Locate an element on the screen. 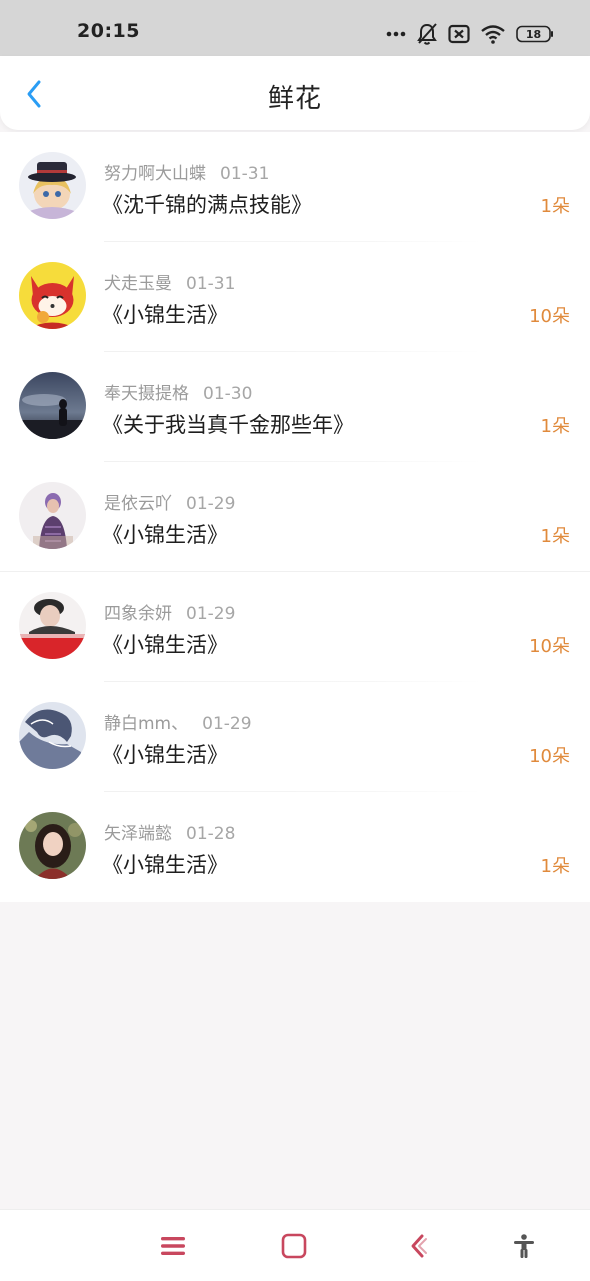 The width and height of the screenshot is (590, 1281). username: 犬走玉曼 is located at coordinates (138, 284).